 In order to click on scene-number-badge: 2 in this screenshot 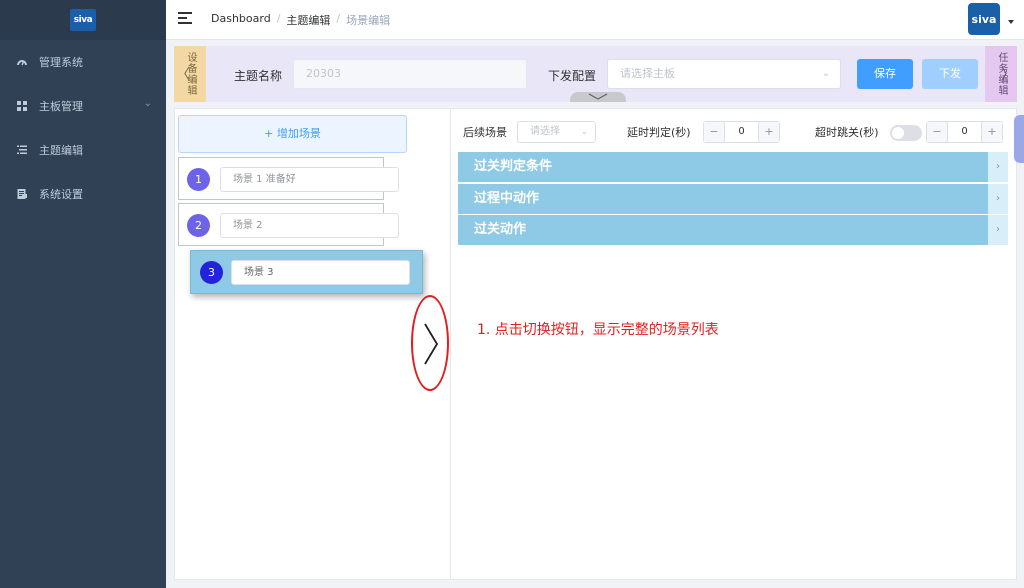, I will do `click(198, 225)`.